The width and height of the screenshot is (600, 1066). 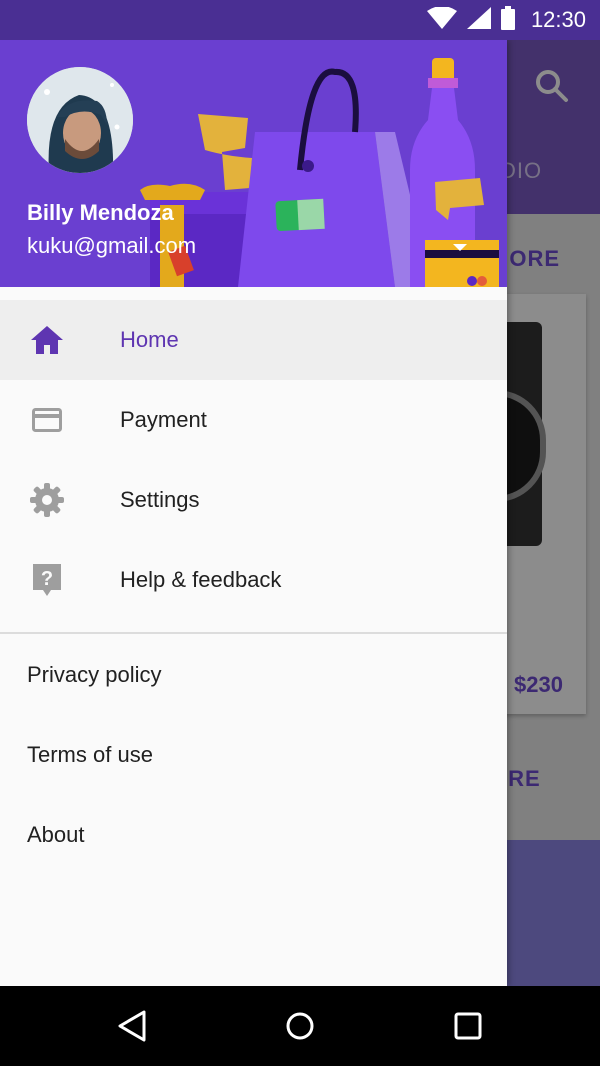 What do you see at coordinates (149, 339) in the screenshot?
I see `drawer-item-label: Home` at bounding box center [149, 339].